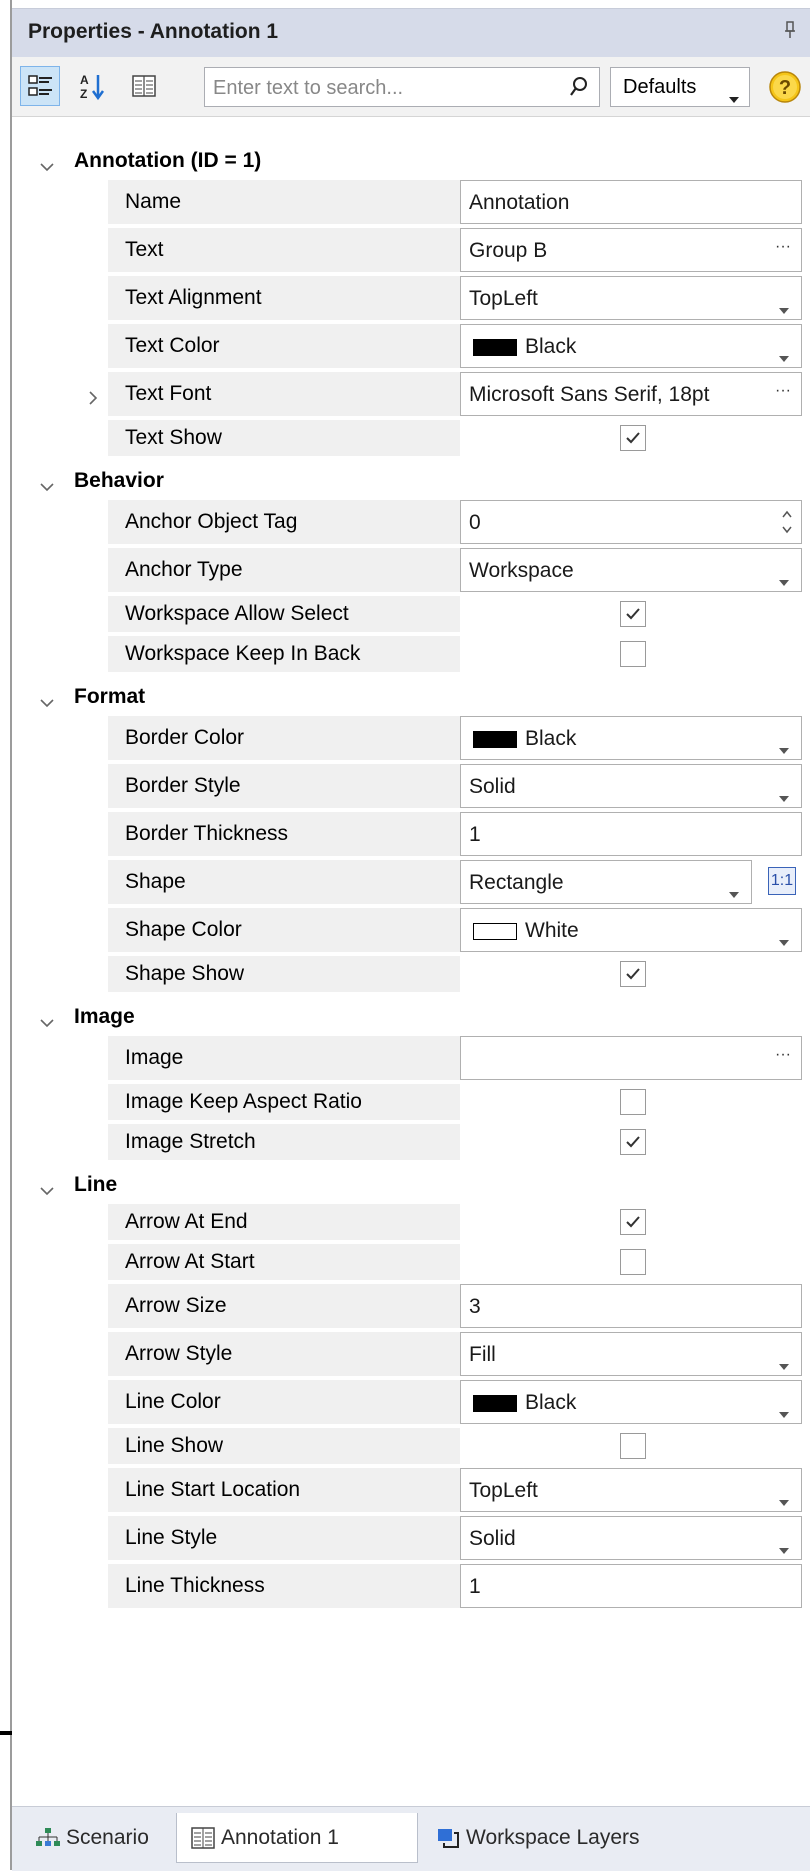 The width and height of the screenshot is (810, 1871). I want to click on property-value-field: White, so click(631, 930).